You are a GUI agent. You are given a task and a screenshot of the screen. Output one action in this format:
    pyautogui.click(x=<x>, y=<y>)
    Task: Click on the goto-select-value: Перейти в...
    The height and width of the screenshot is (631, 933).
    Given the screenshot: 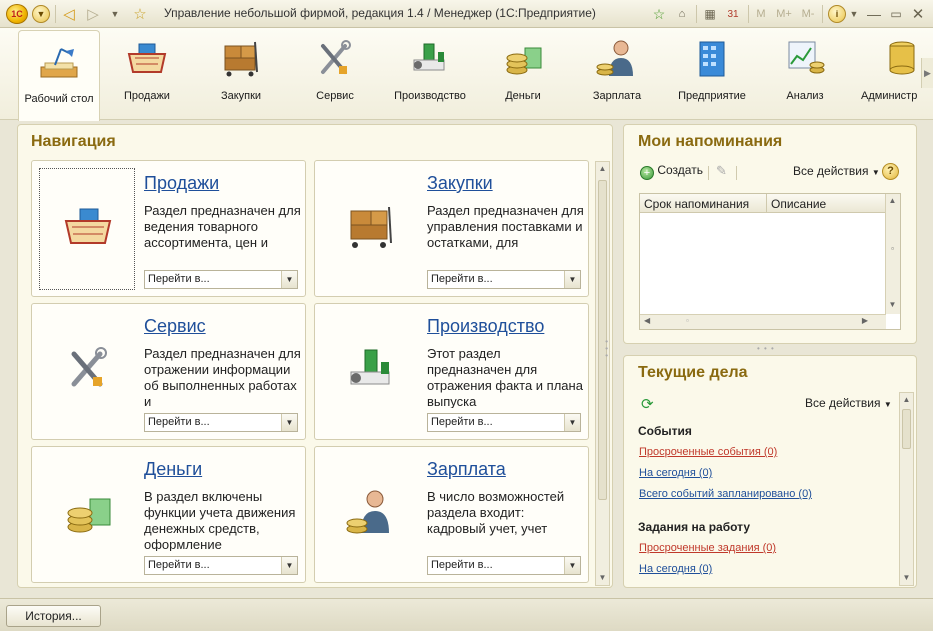 What is the action you would take?
    pyautogui.click(x=462, y=422)
    